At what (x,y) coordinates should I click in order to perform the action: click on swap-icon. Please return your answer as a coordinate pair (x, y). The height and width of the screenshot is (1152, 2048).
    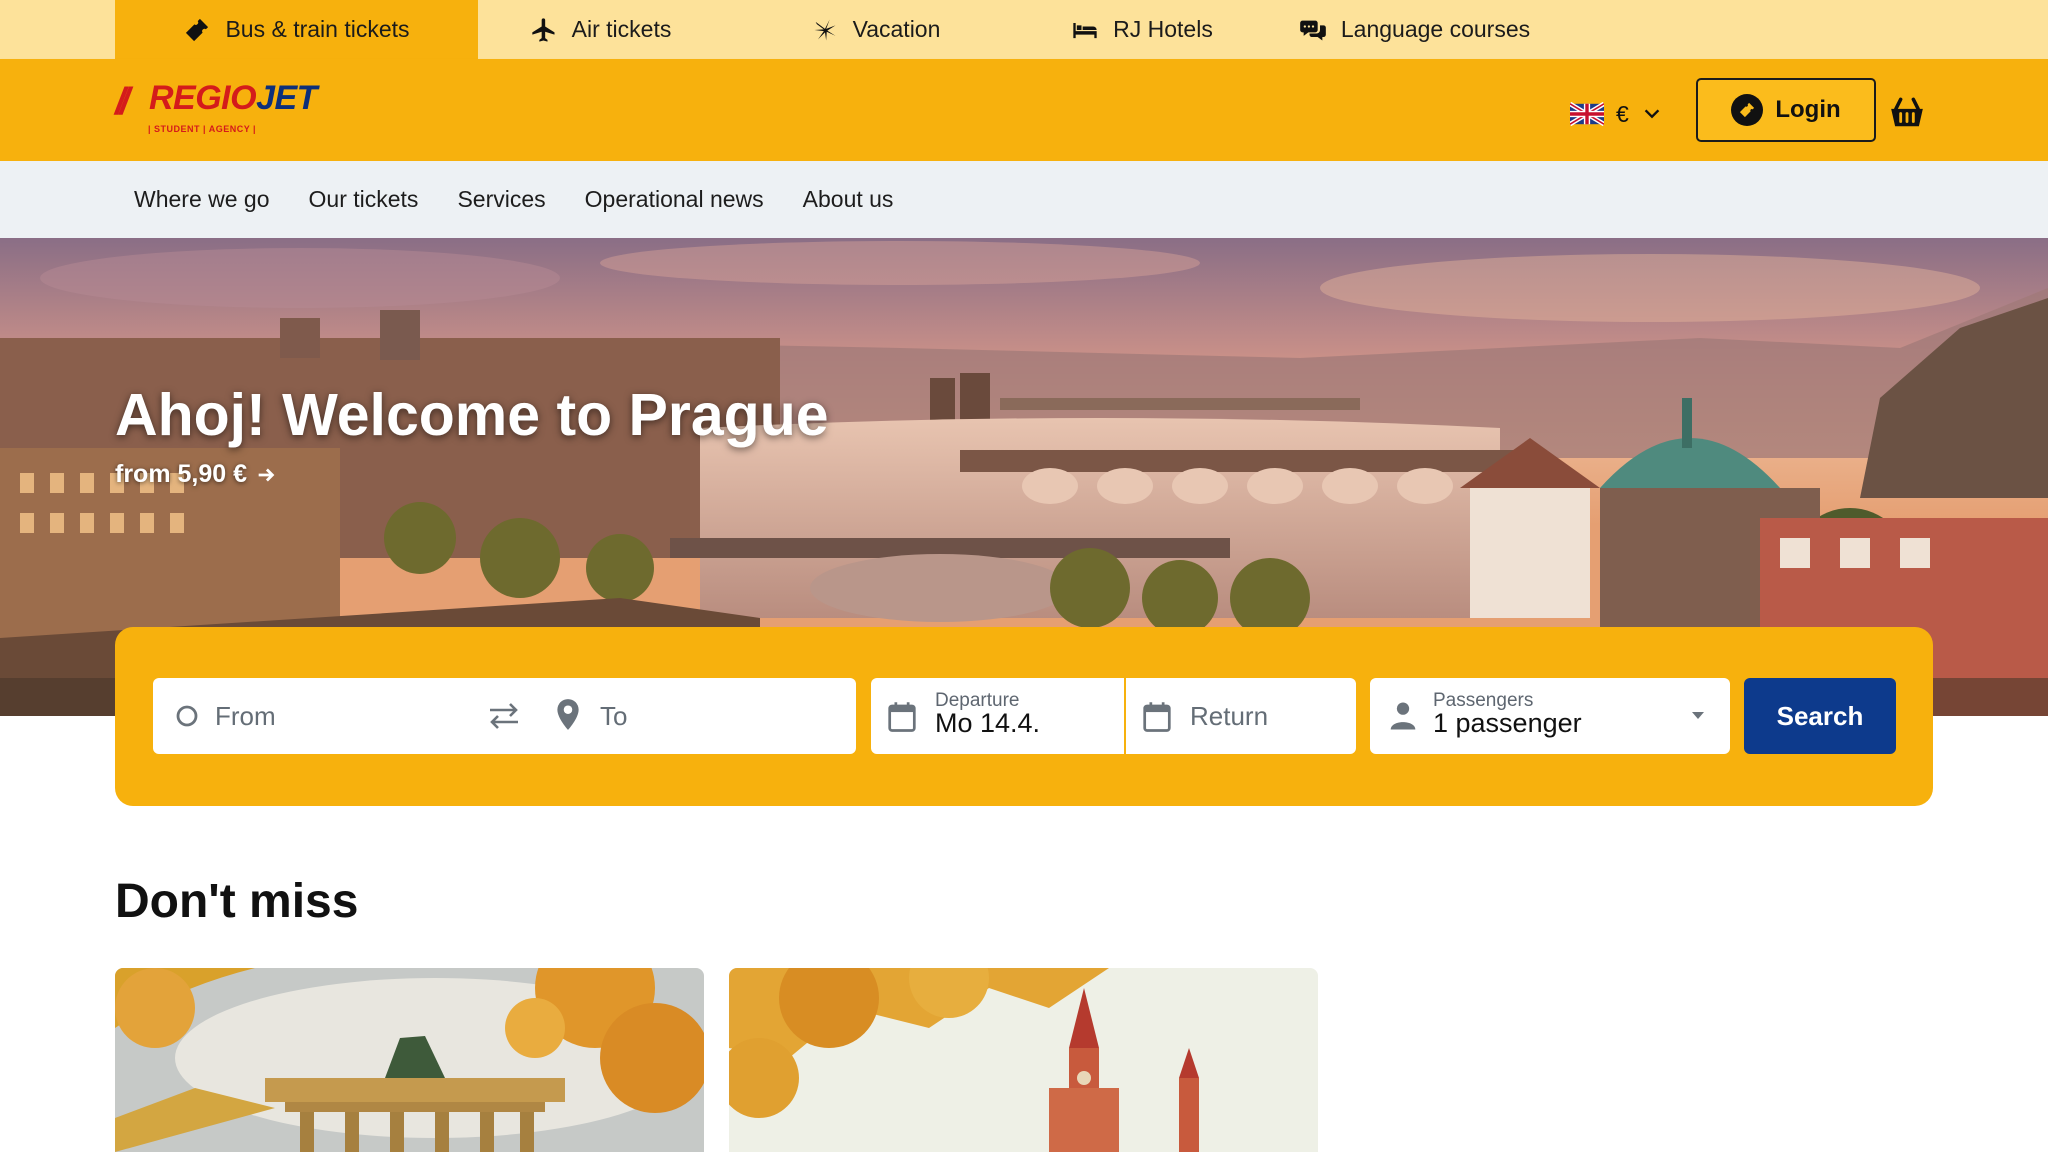
    Looking at the image, I should click on (504, 716).